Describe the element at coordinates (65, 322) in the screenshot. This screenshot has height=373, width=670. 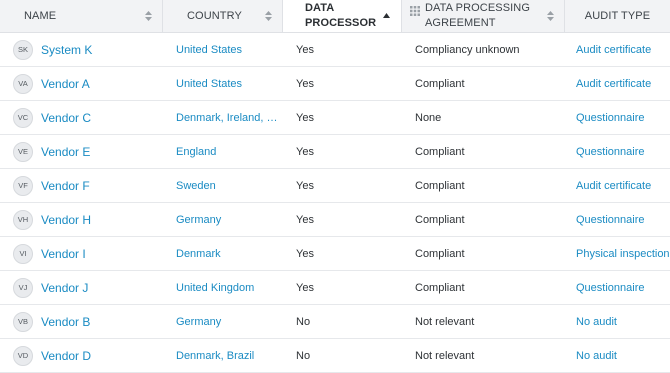
I see `vendor-name-link: Vendor B` at that location.